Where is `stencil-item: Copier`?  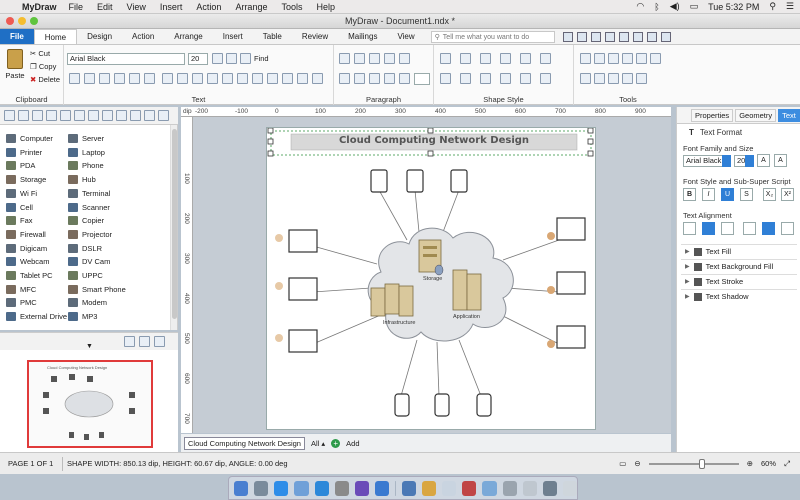
stencil-item: Copier is located at coordinates (86, 220).